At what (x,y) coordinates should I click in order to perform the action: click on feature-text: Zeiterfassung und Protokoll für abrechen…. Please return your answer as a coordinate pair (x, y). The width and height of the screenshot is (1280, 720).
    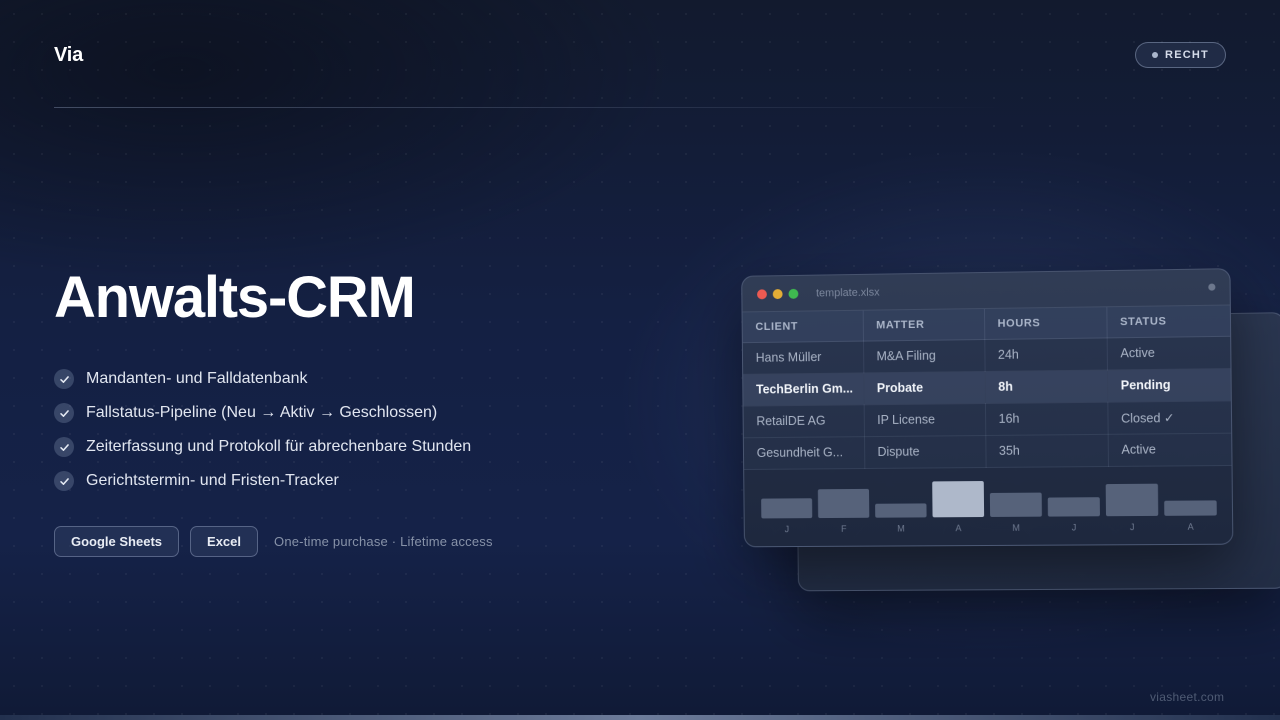
    Looking at the image, I should click on (279, 446).